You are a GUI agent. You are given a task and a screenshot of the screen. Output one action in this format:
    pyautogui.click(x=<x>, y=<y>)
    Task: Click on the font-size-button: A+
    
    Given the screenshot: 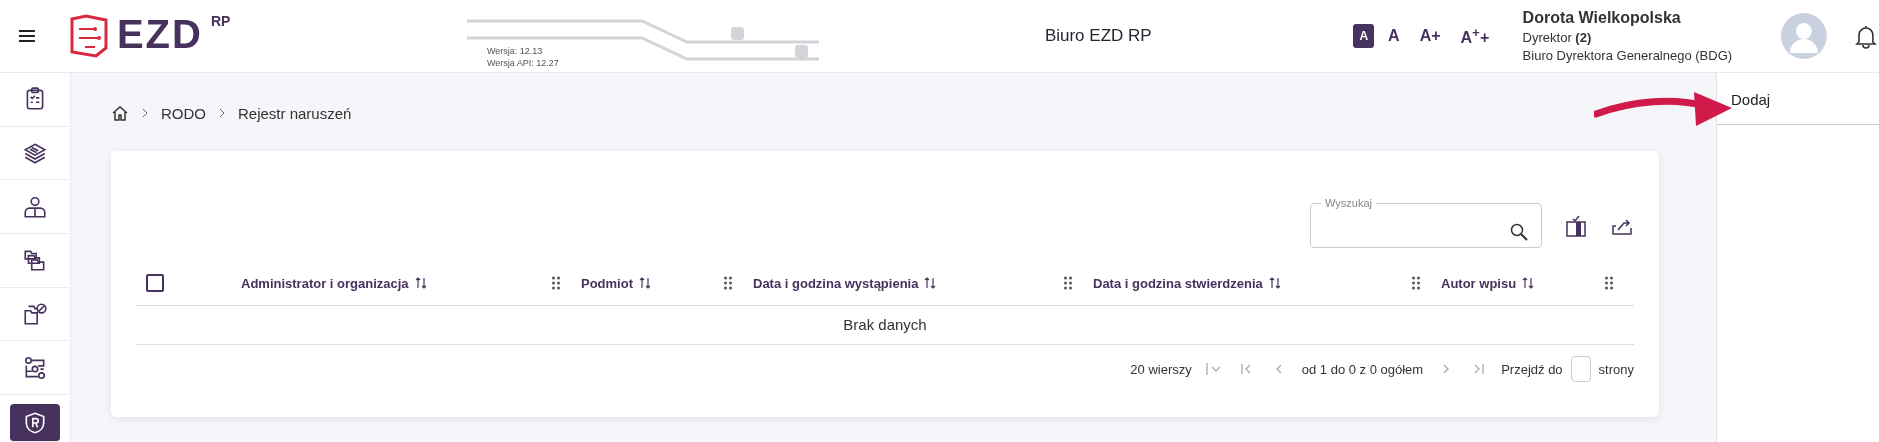 What is the action you would take?
    pyautogui.click(x=1430, y=36)
    